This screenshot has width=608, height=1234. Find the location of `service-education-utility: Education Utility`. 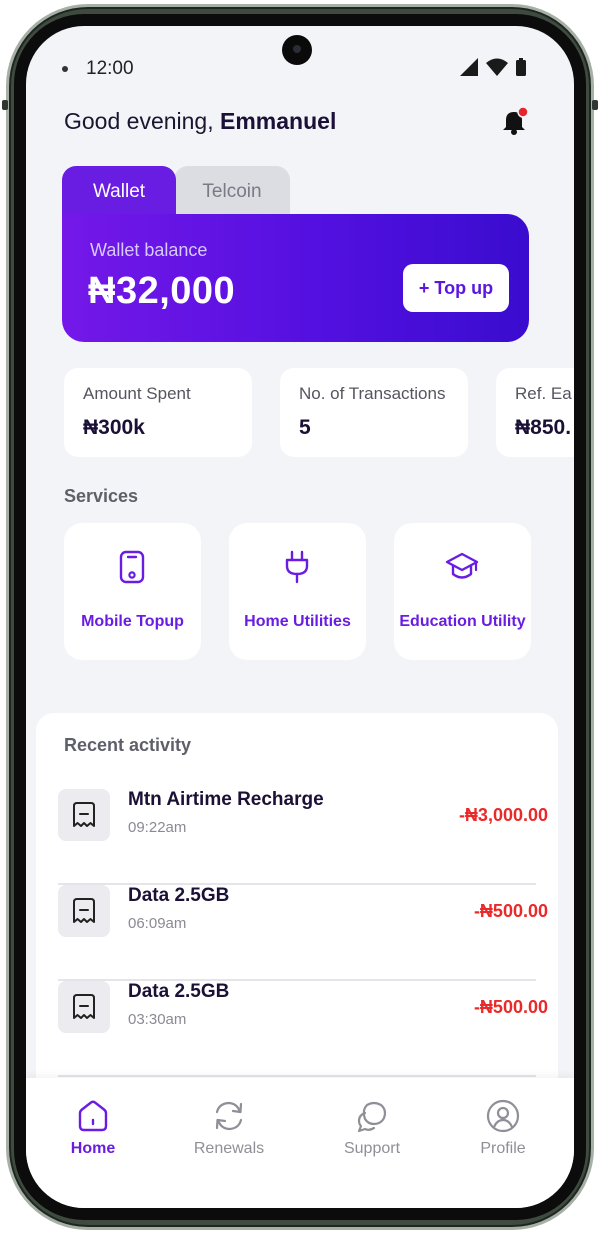

service-education-utility: Education Utility is located at coordinates (462, 591).